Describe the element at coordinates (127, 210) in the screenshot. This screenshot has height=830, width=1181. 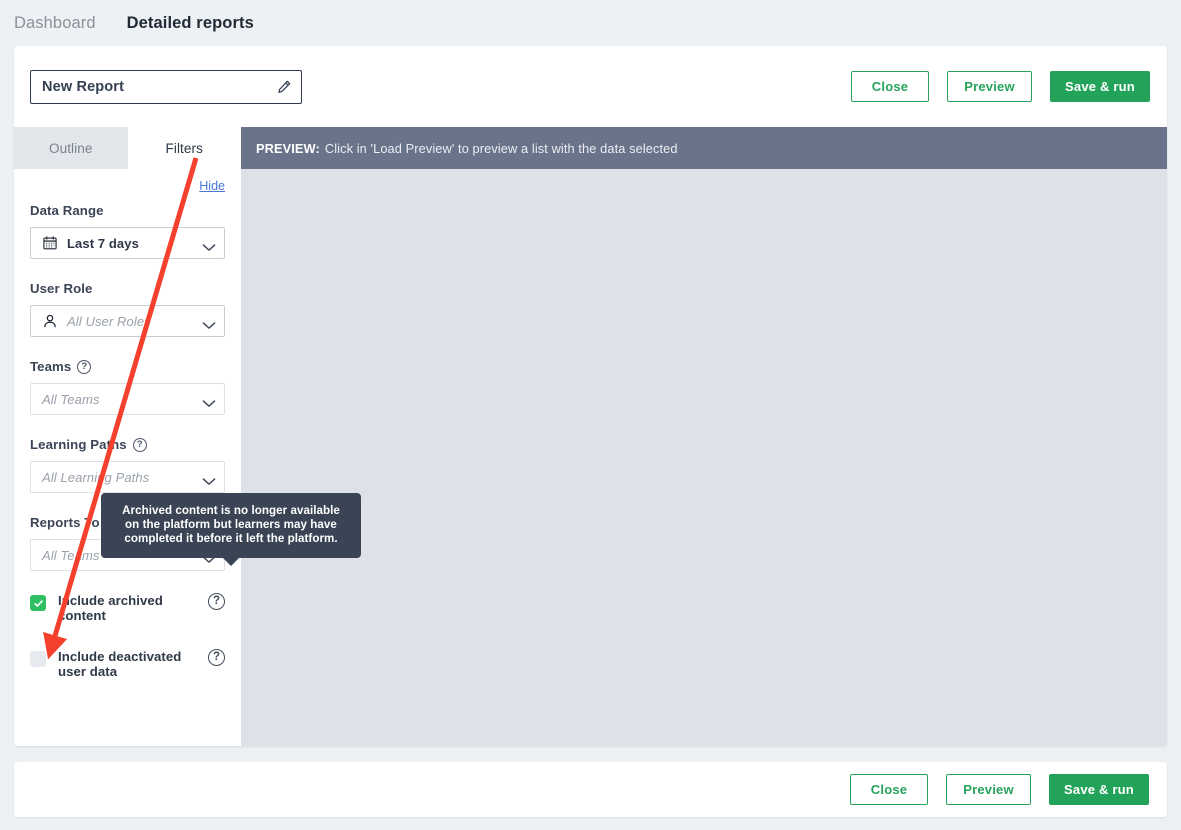
I see `label-data-range: Data Range` at that location.